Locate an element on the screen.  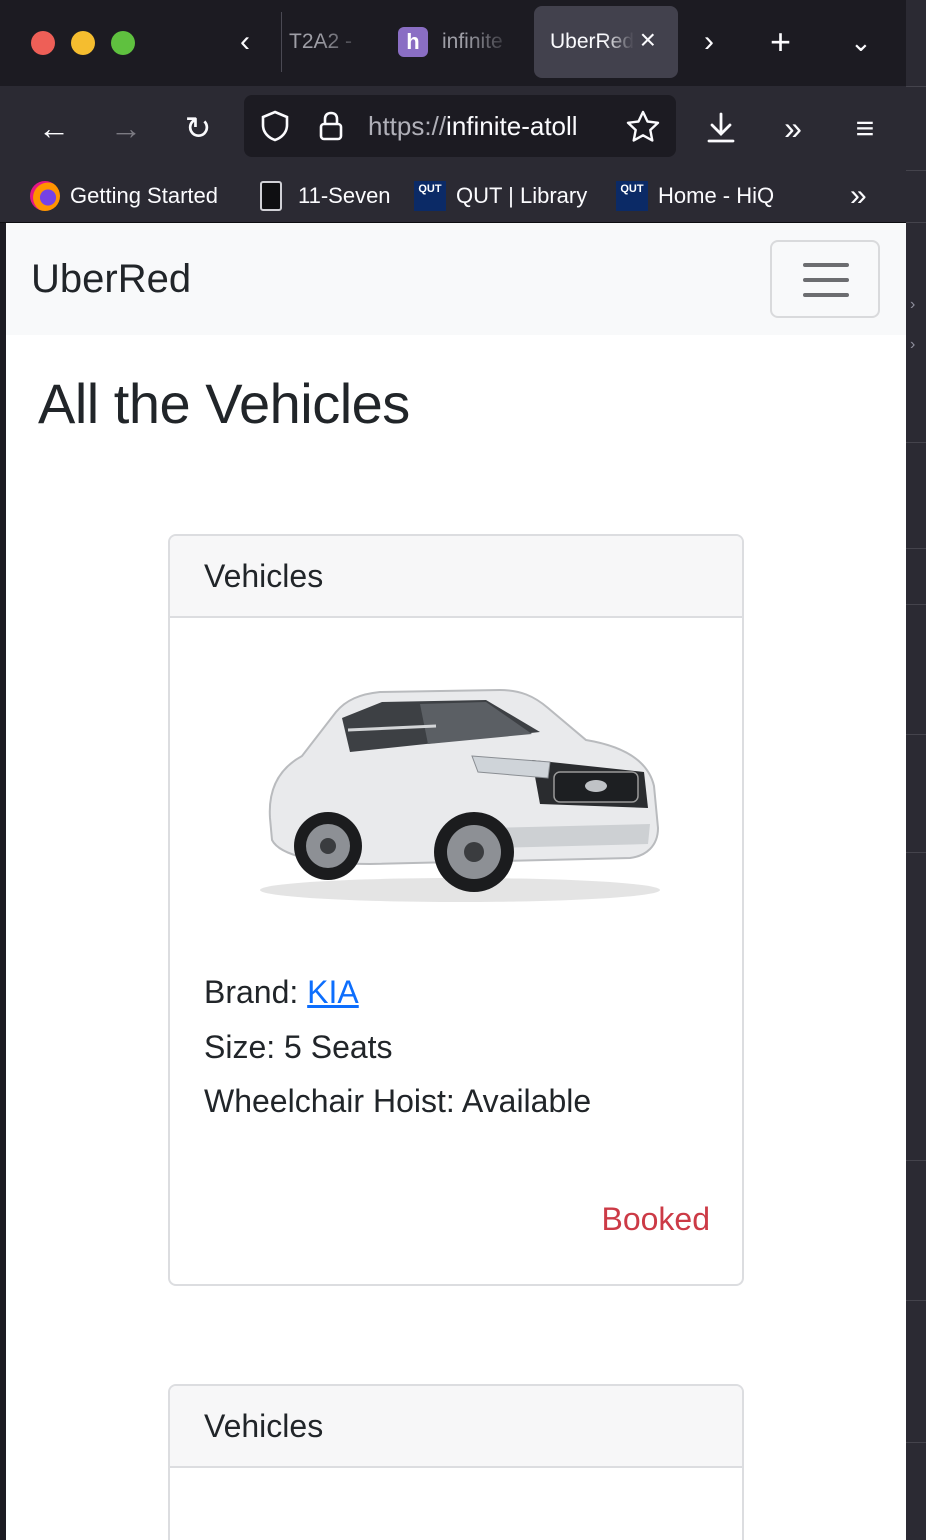
reload-icon: ↻ is located at coordinates (198, 128).